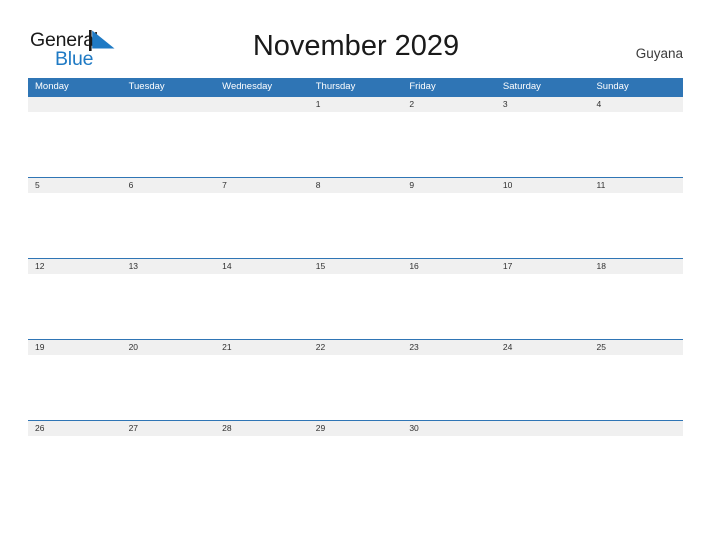 The image size is (712, 550). I want to click on weekday-header-friday: Friday, so click(422, 86).